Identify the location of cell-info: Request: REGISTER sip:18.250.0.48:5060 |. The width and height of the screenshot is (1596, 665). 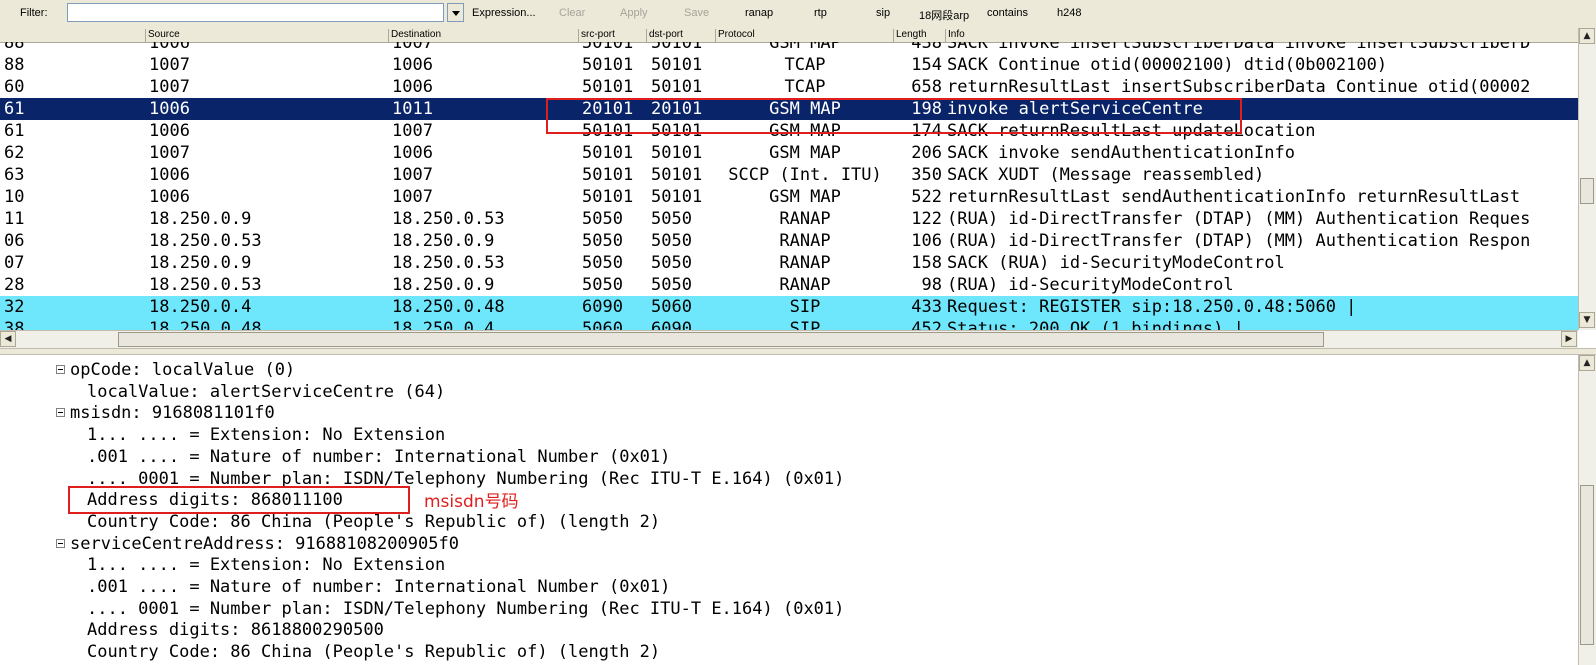
(1152, 307).